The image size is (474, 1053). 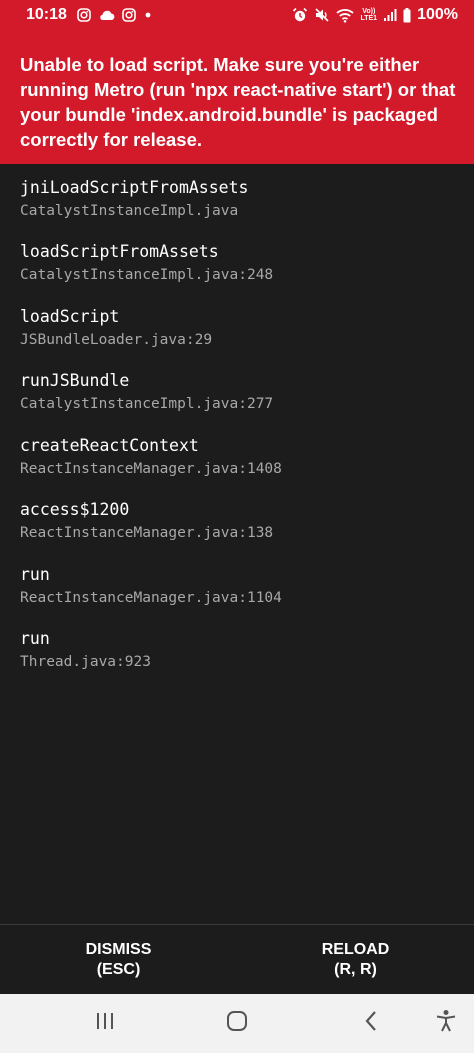 I want to click on status-bar-right: Vo)) LTE1 100%, so click(x=375, y=15).